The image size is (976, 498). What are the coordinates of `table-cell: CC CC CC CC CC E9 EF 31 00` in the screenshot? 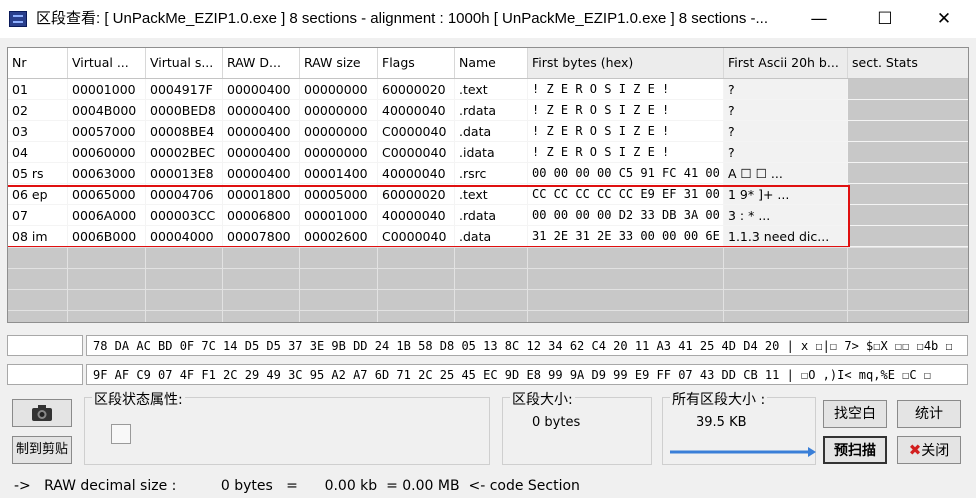 It's located at (626, 194).